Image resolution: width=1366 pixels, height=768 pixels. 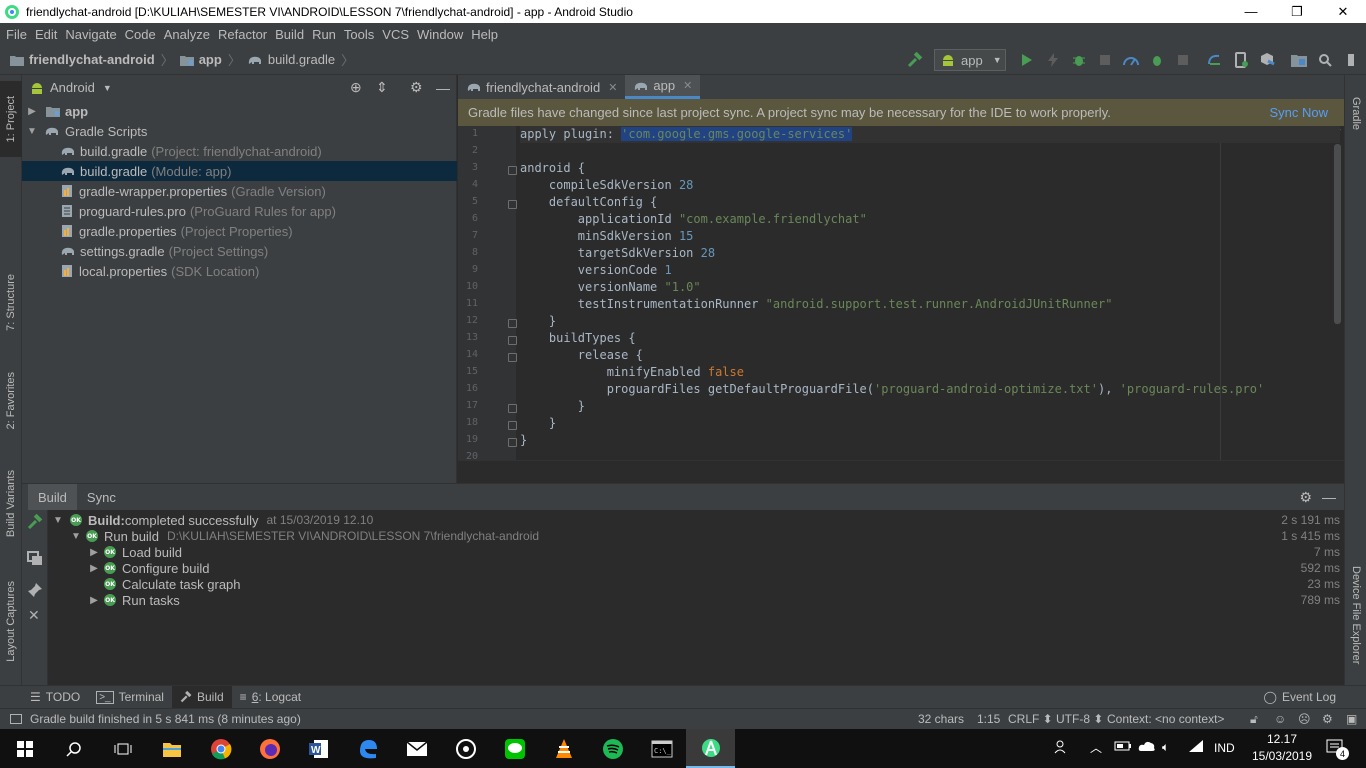 I want to click on tool-tab-layout-captures: Layout Captures, so click(x=11, y=621).